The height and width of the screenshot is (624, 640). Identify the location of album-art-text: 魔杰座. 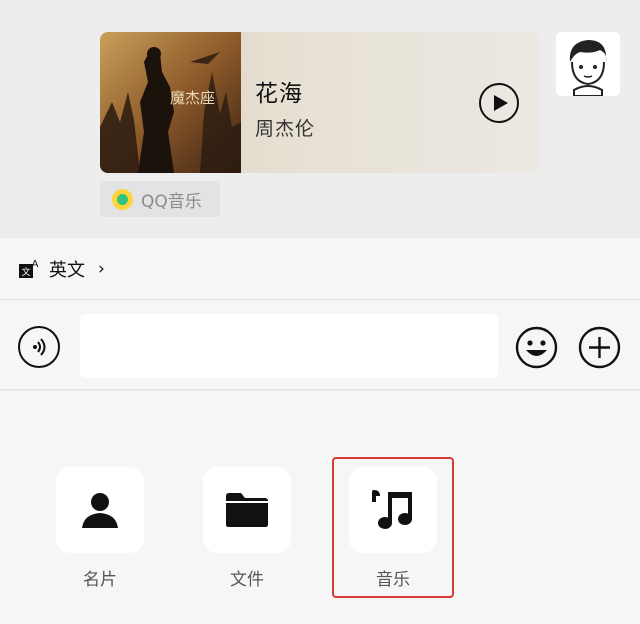
(193, 98).